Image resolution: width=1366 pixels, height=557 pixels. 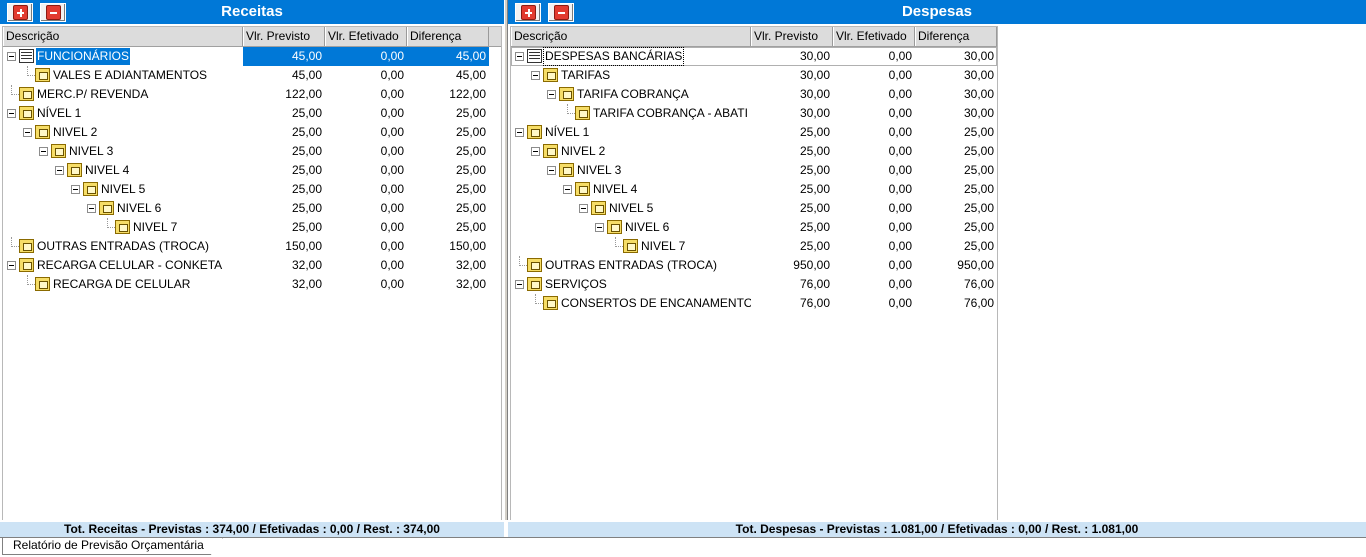 What do you see at coordinates (252, 265) in the screenshot?
I see `tree-row: RECARGA CELULAR - CONKETA 32,00 0,00 32,00` at bounding box center [252, 265].